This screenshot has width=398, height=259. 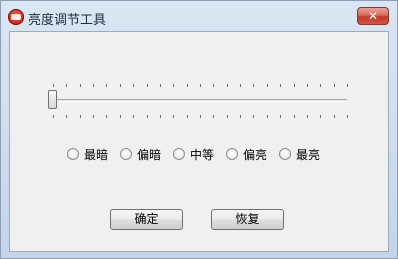 I want to click on radio-label: 偏亮, so click(x=255, y=155).